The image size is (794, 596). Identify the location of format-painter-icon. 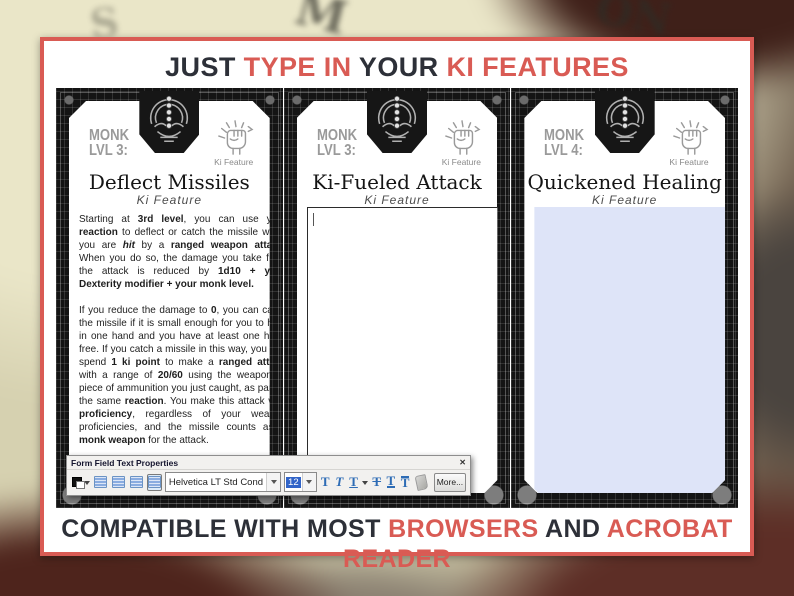
(421, 482).